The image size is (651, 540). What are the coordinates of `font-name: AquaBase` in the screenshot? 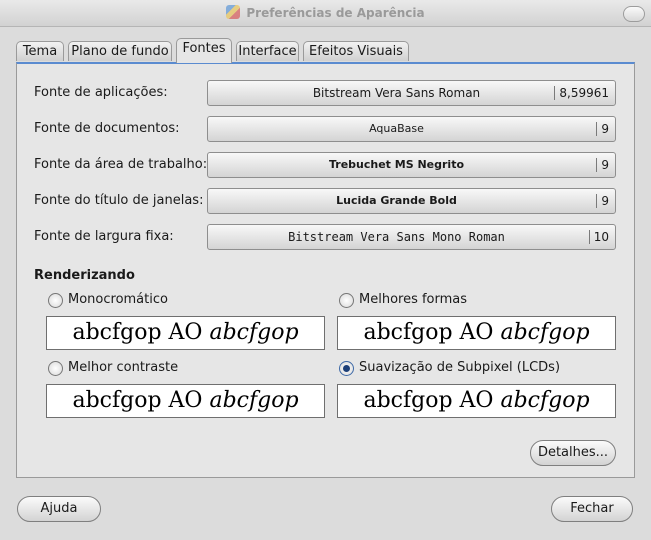 It's located at (396, 128).